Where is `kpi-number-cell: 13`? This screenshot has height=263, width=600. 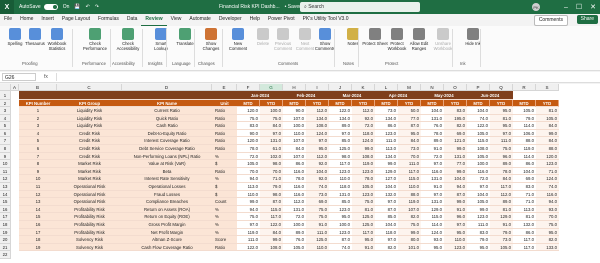
kpi-number-cell: 13 is located at coordinates (38, 202).